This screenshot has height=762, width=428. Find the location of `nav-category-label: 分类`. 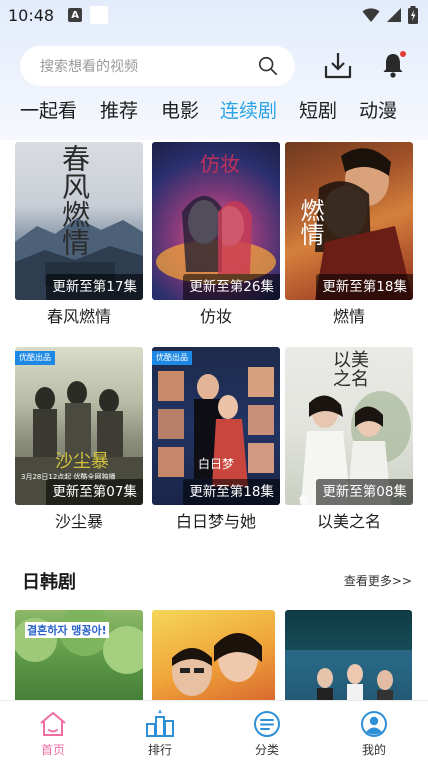

nav-category-label: 分类 is located at coordinates (266, 750).